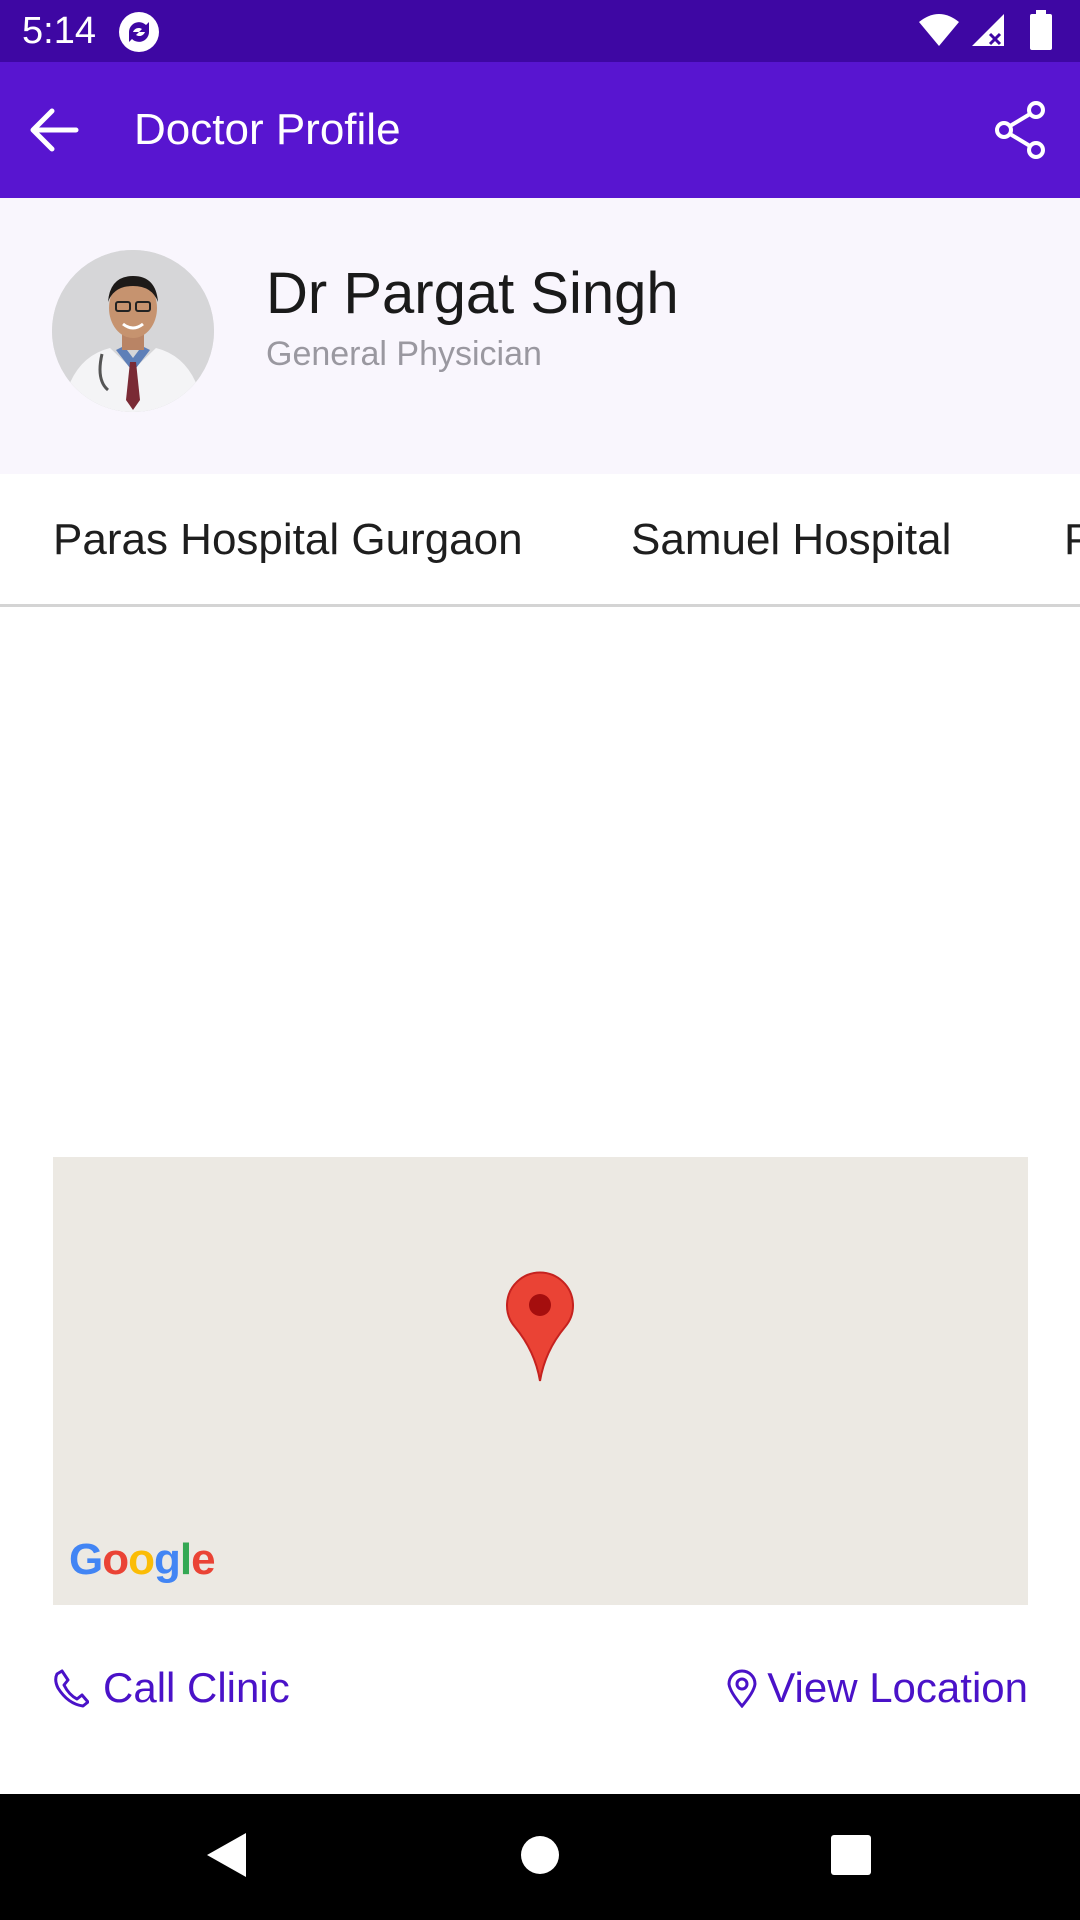 The image size is (1080, 1920). Describe the element at coordinates (540, 130) in the screenshot. I see `app-bar: Doctor Profile` at that location.